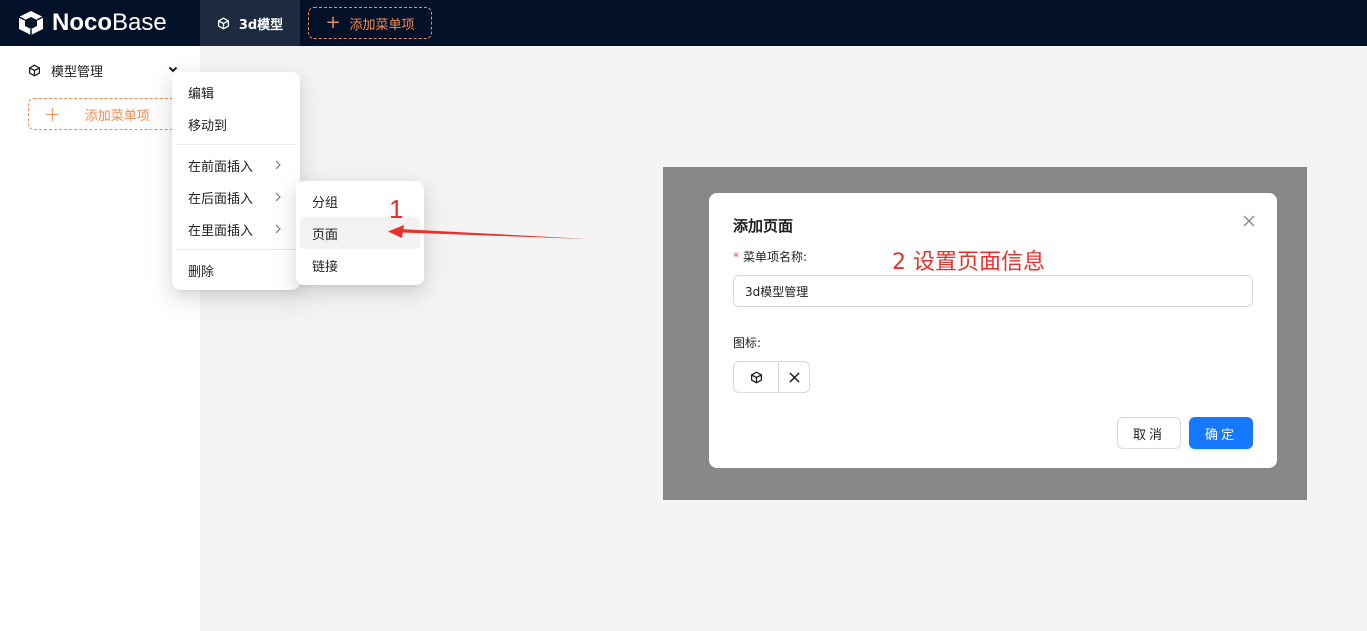 The width and height of the screenshot is (1367, 631). I want to click on menu-name-input: 3d模型管理, so click(993, 291).